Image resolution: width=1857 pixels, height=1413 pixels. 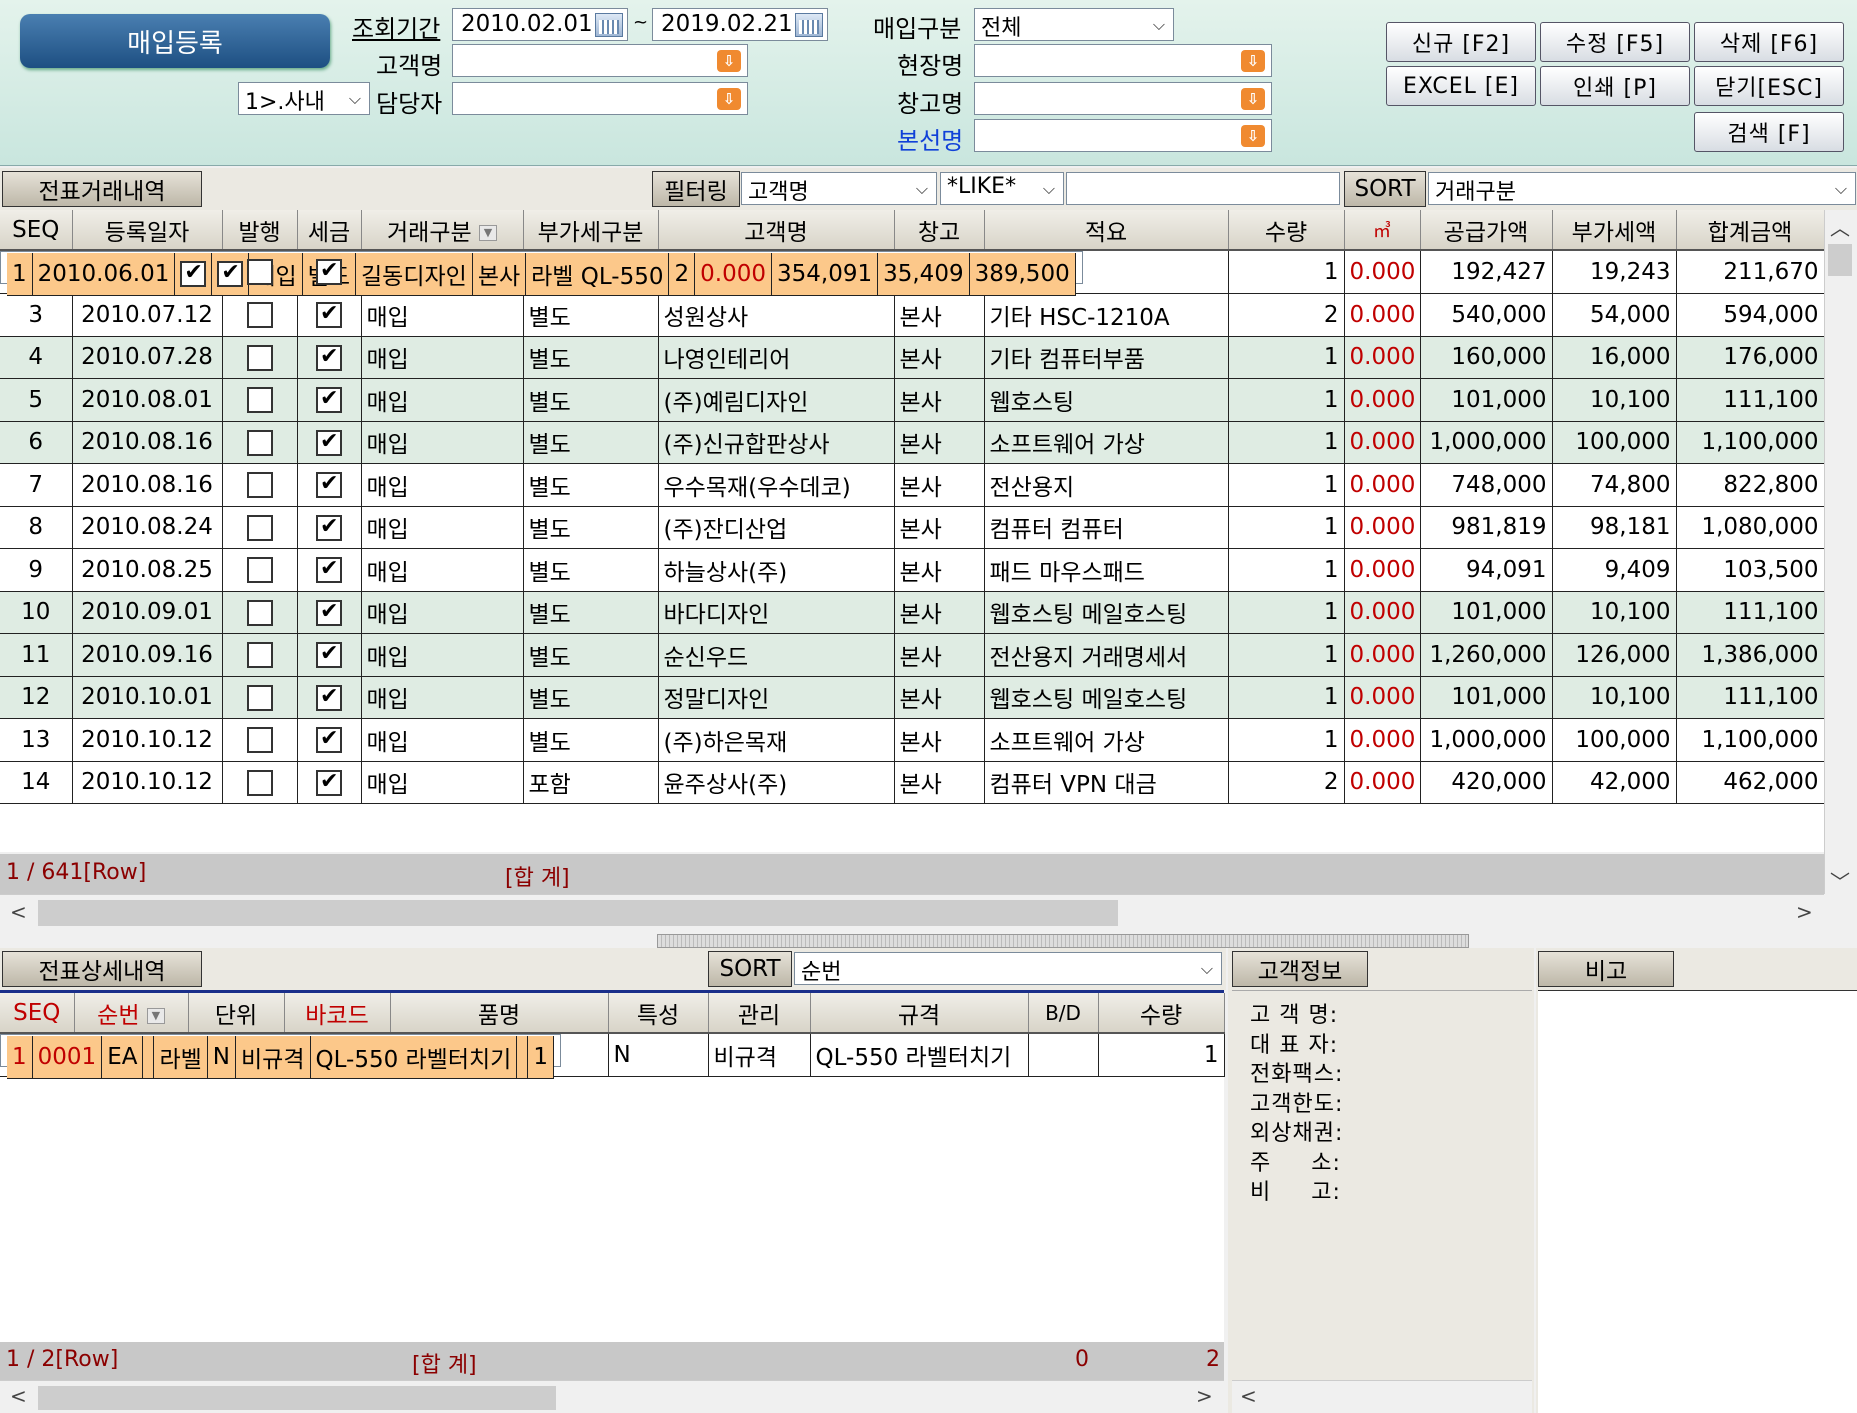 I want to click on attr-cell: N, so click(x=658, y=1055).